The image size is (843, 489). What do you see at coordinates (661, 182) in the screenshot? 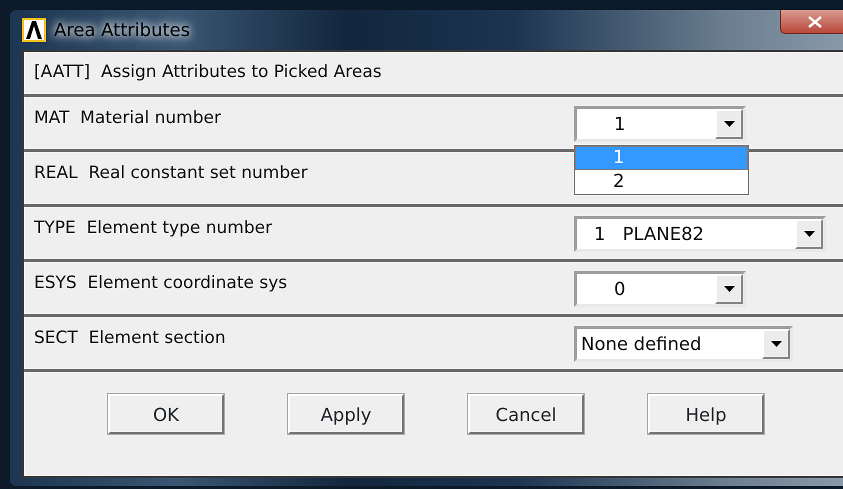
I see `dropdown-option: 2` at bounding box center [661, 182].